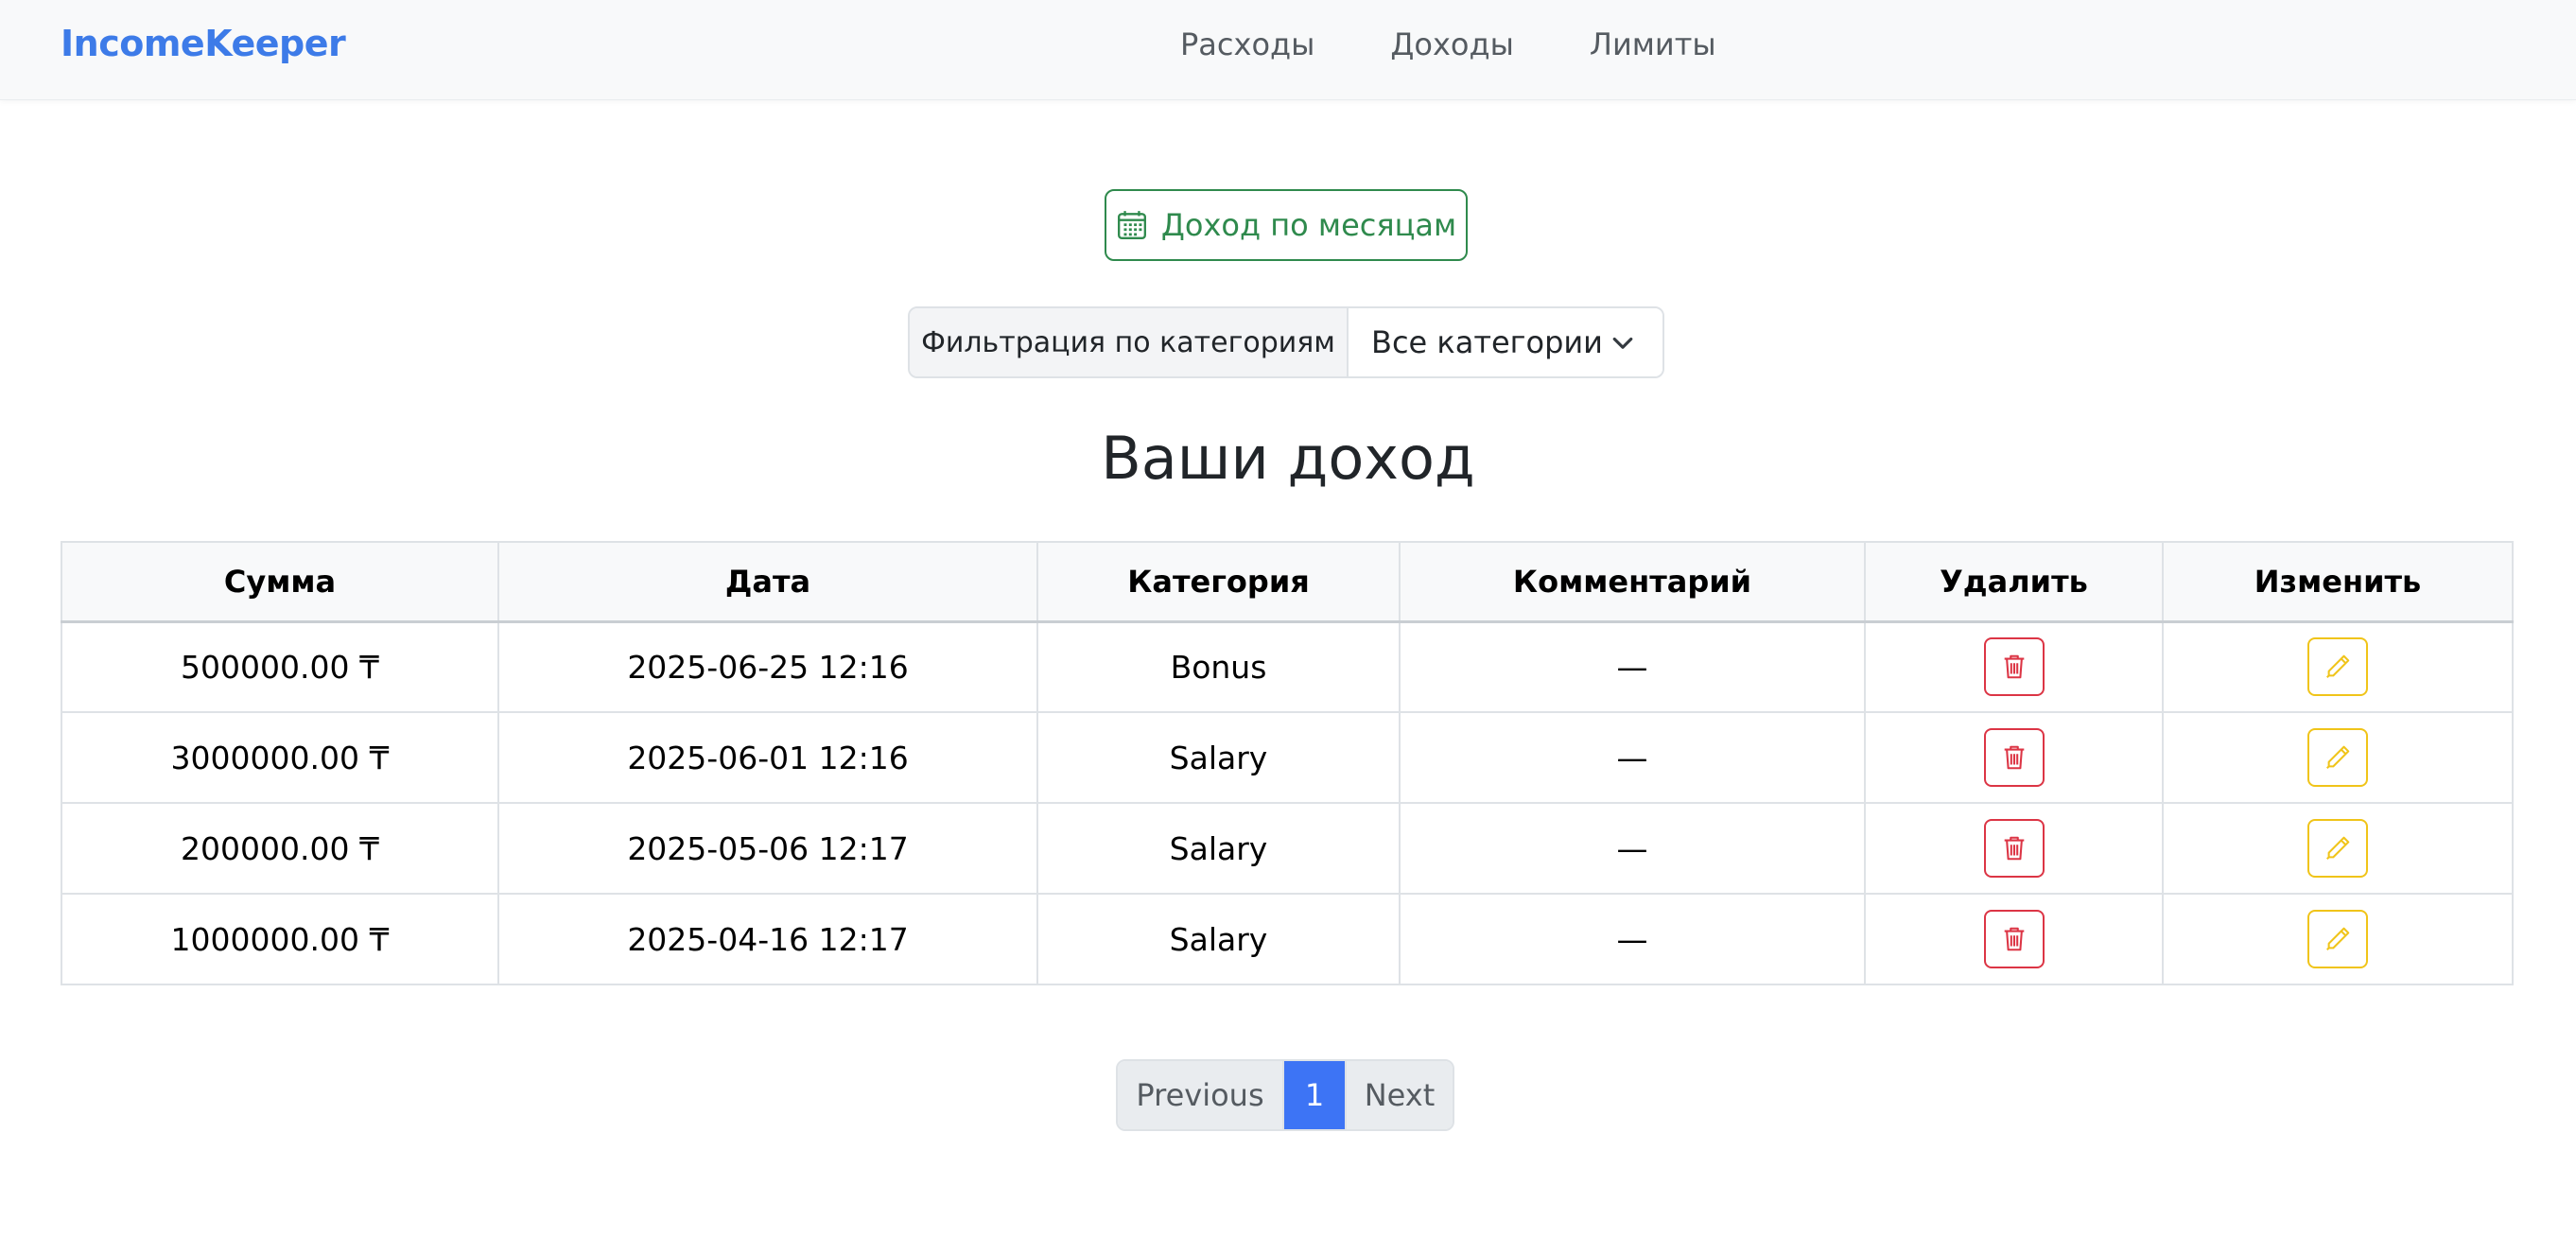 This screenshot has height=1237, width=2576. Describe the element at coordinates (1218, 667) in the screenshot. I see `cell-category: Bonus` at that location.